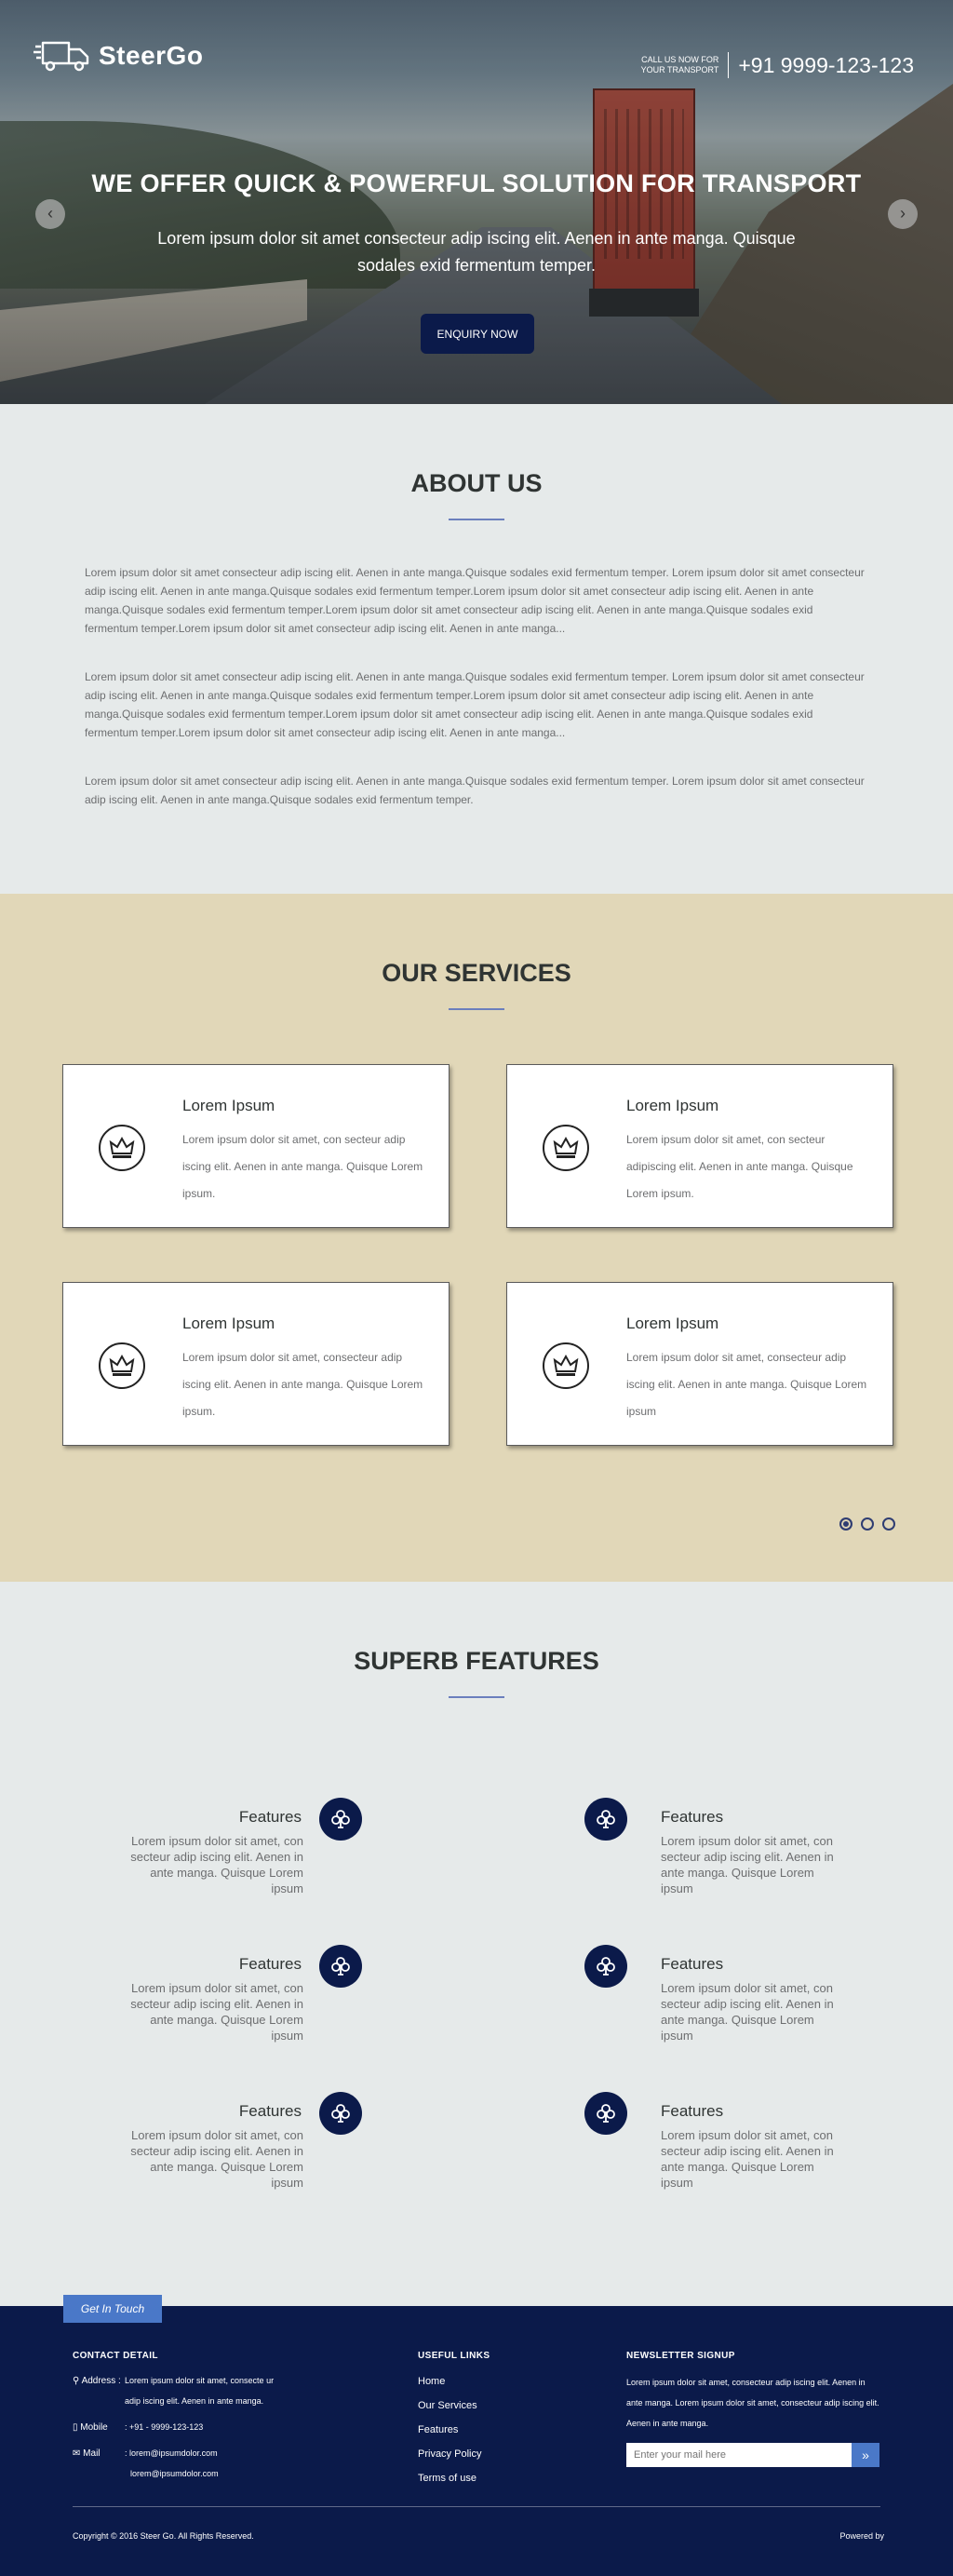 This screenshot has height=2576, width=953. Describe the element at coordinates (99, 2466) in the screenshot. I see `mail-label: ✉ Mail` at that location.